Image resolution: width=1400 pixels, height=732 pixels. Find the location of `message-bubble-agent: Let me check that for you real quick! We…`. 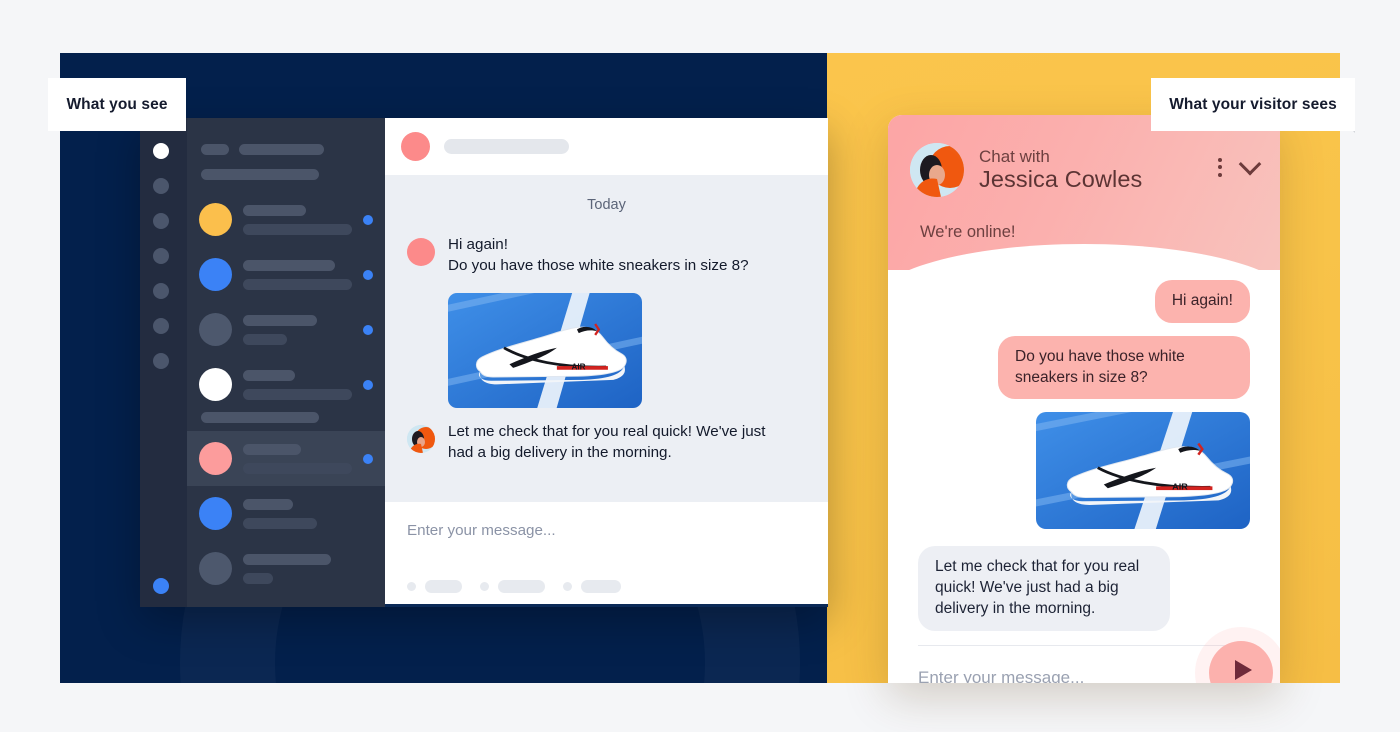

message-bubble-agent: Let me check that for you real quick! We… is located at coordinates (1044, 588).